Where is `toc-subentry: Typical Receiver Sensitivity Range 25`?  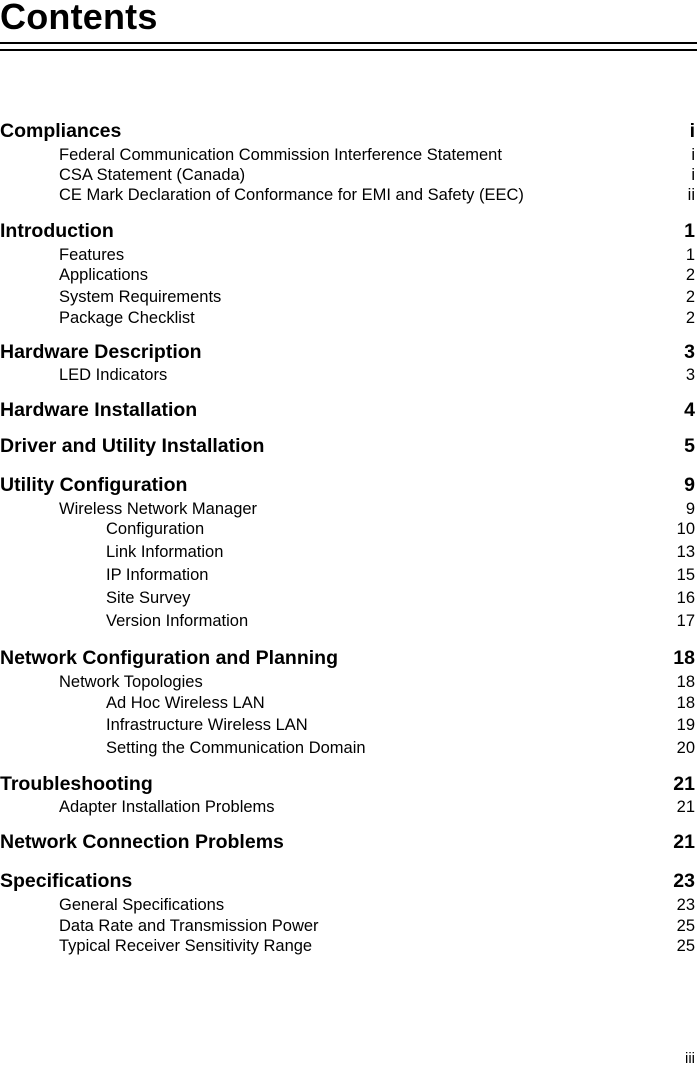 toc-subentry: Typical Receiver Sensitivity Range 25 is located at coordinates (347, 946).